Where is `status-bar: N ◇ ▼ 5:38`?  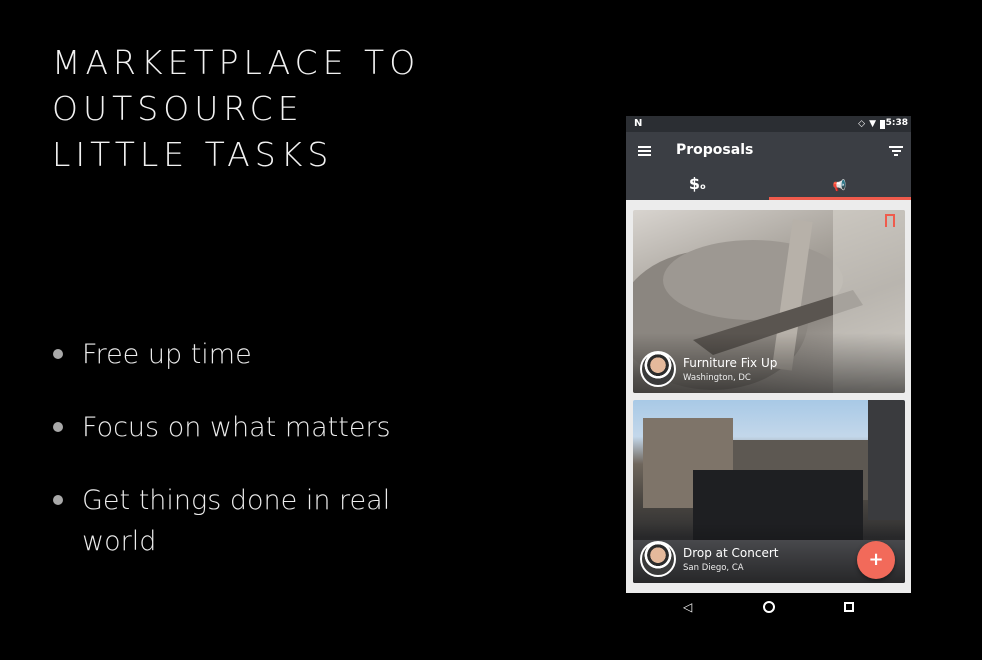
status-bar: N ◇ ▼ 5:38 is located at coordinates (768, 124).